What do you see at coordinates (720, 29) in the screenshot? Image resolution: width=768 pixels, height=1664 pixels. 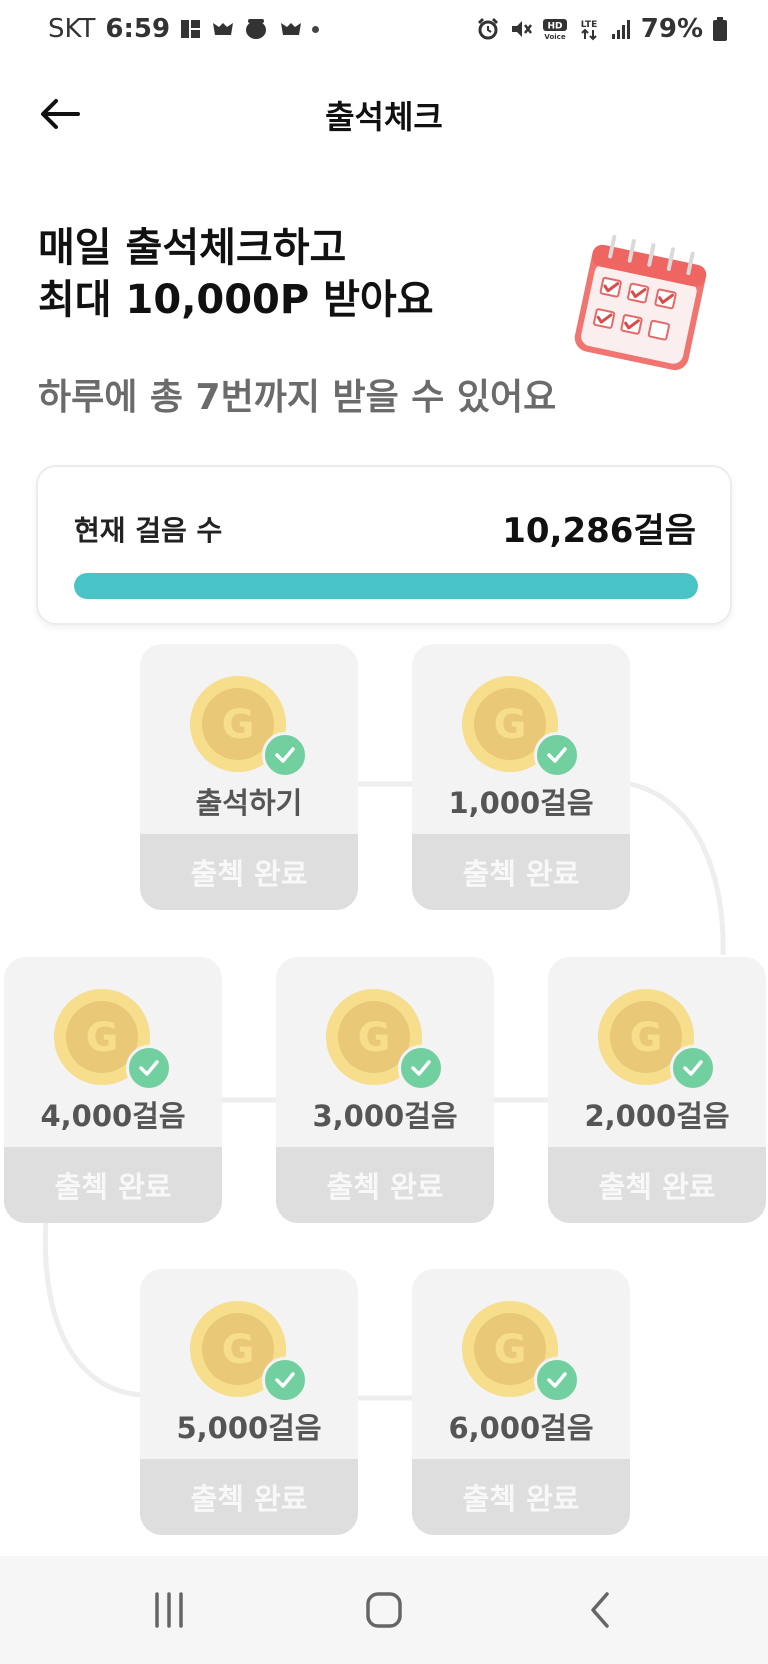 I see `battery-icon` at bounding box center [720, 29].